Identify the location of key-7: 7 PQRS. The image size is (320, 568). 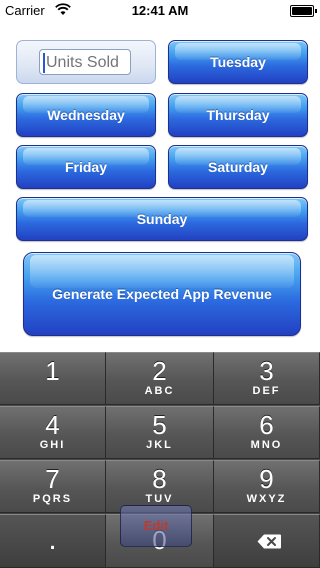
(53, 486).